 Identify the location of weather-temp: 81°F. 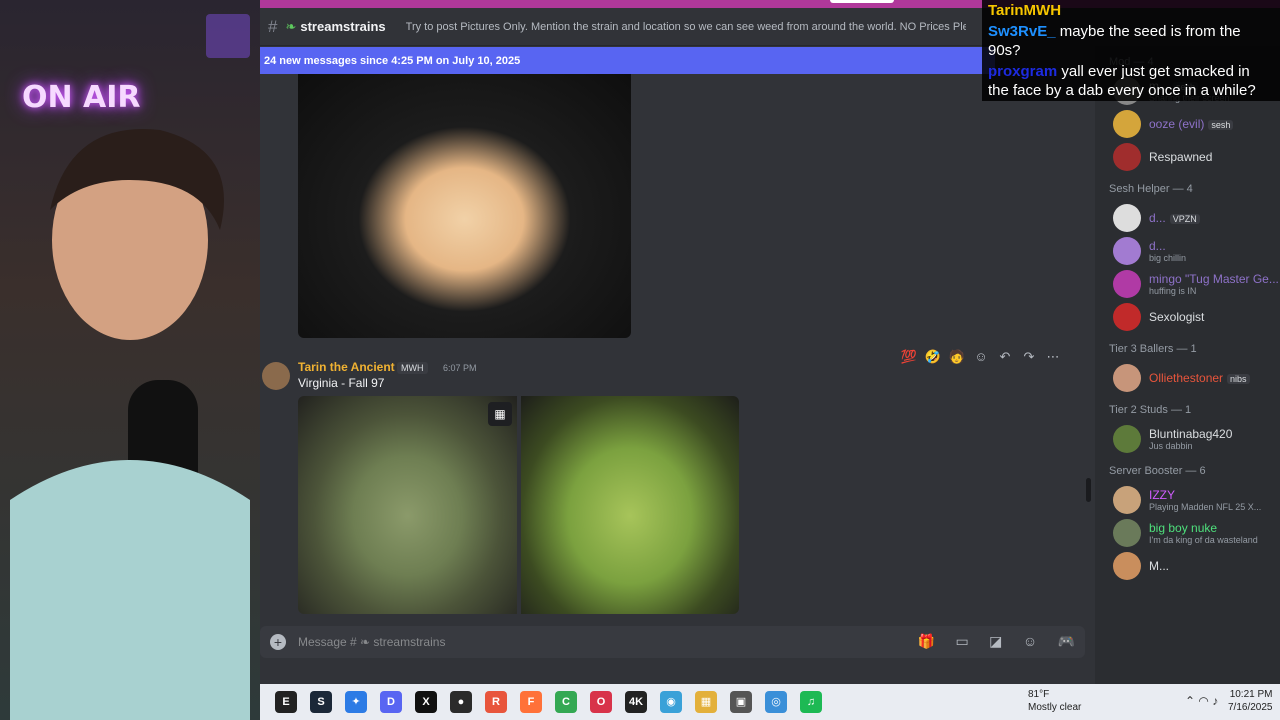
(1039, 694).